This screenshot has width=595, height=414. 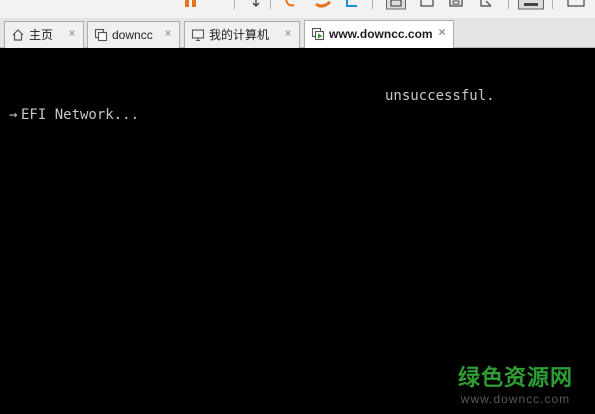 I want to click on tab-label: 主页, so click(x=41, y=35).